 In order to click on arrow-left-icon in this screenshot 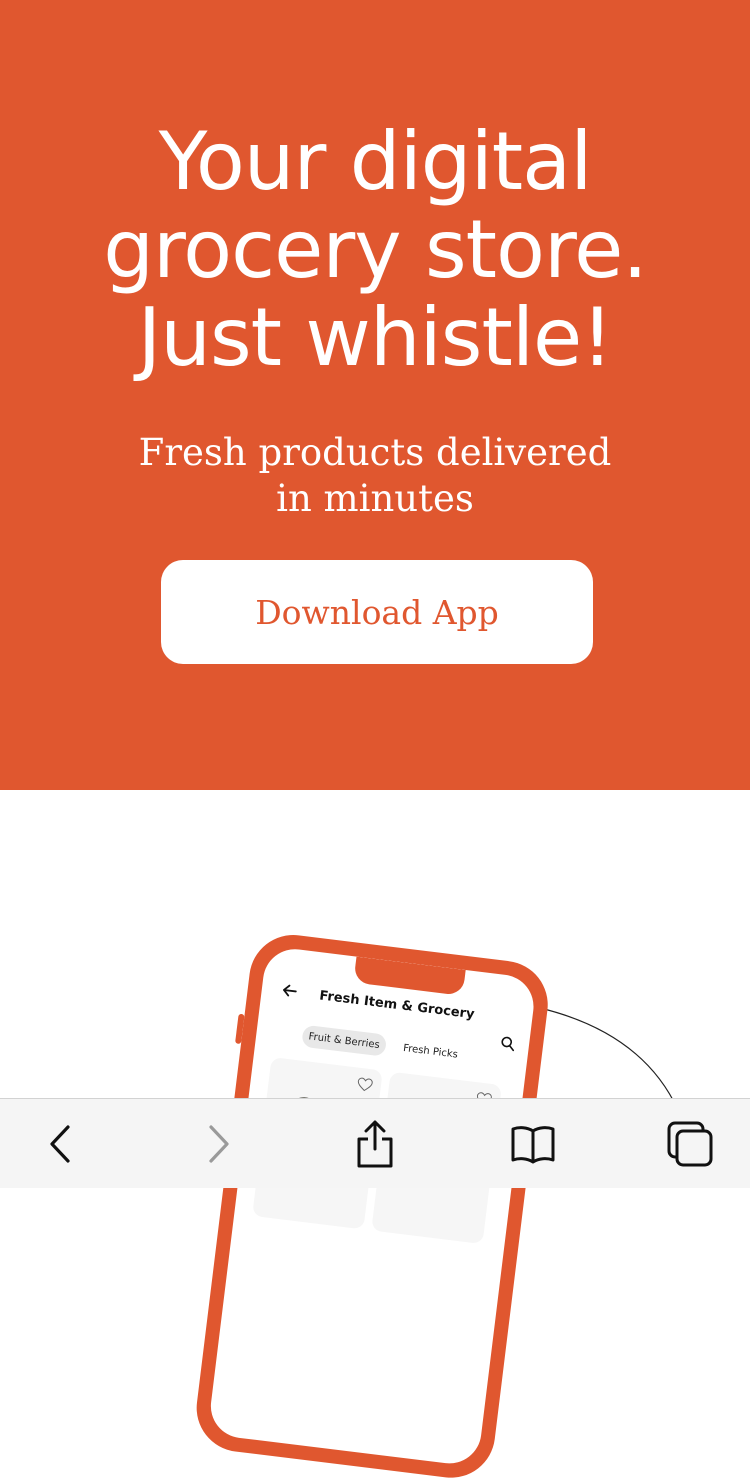, I will do `click(290, 990)`.